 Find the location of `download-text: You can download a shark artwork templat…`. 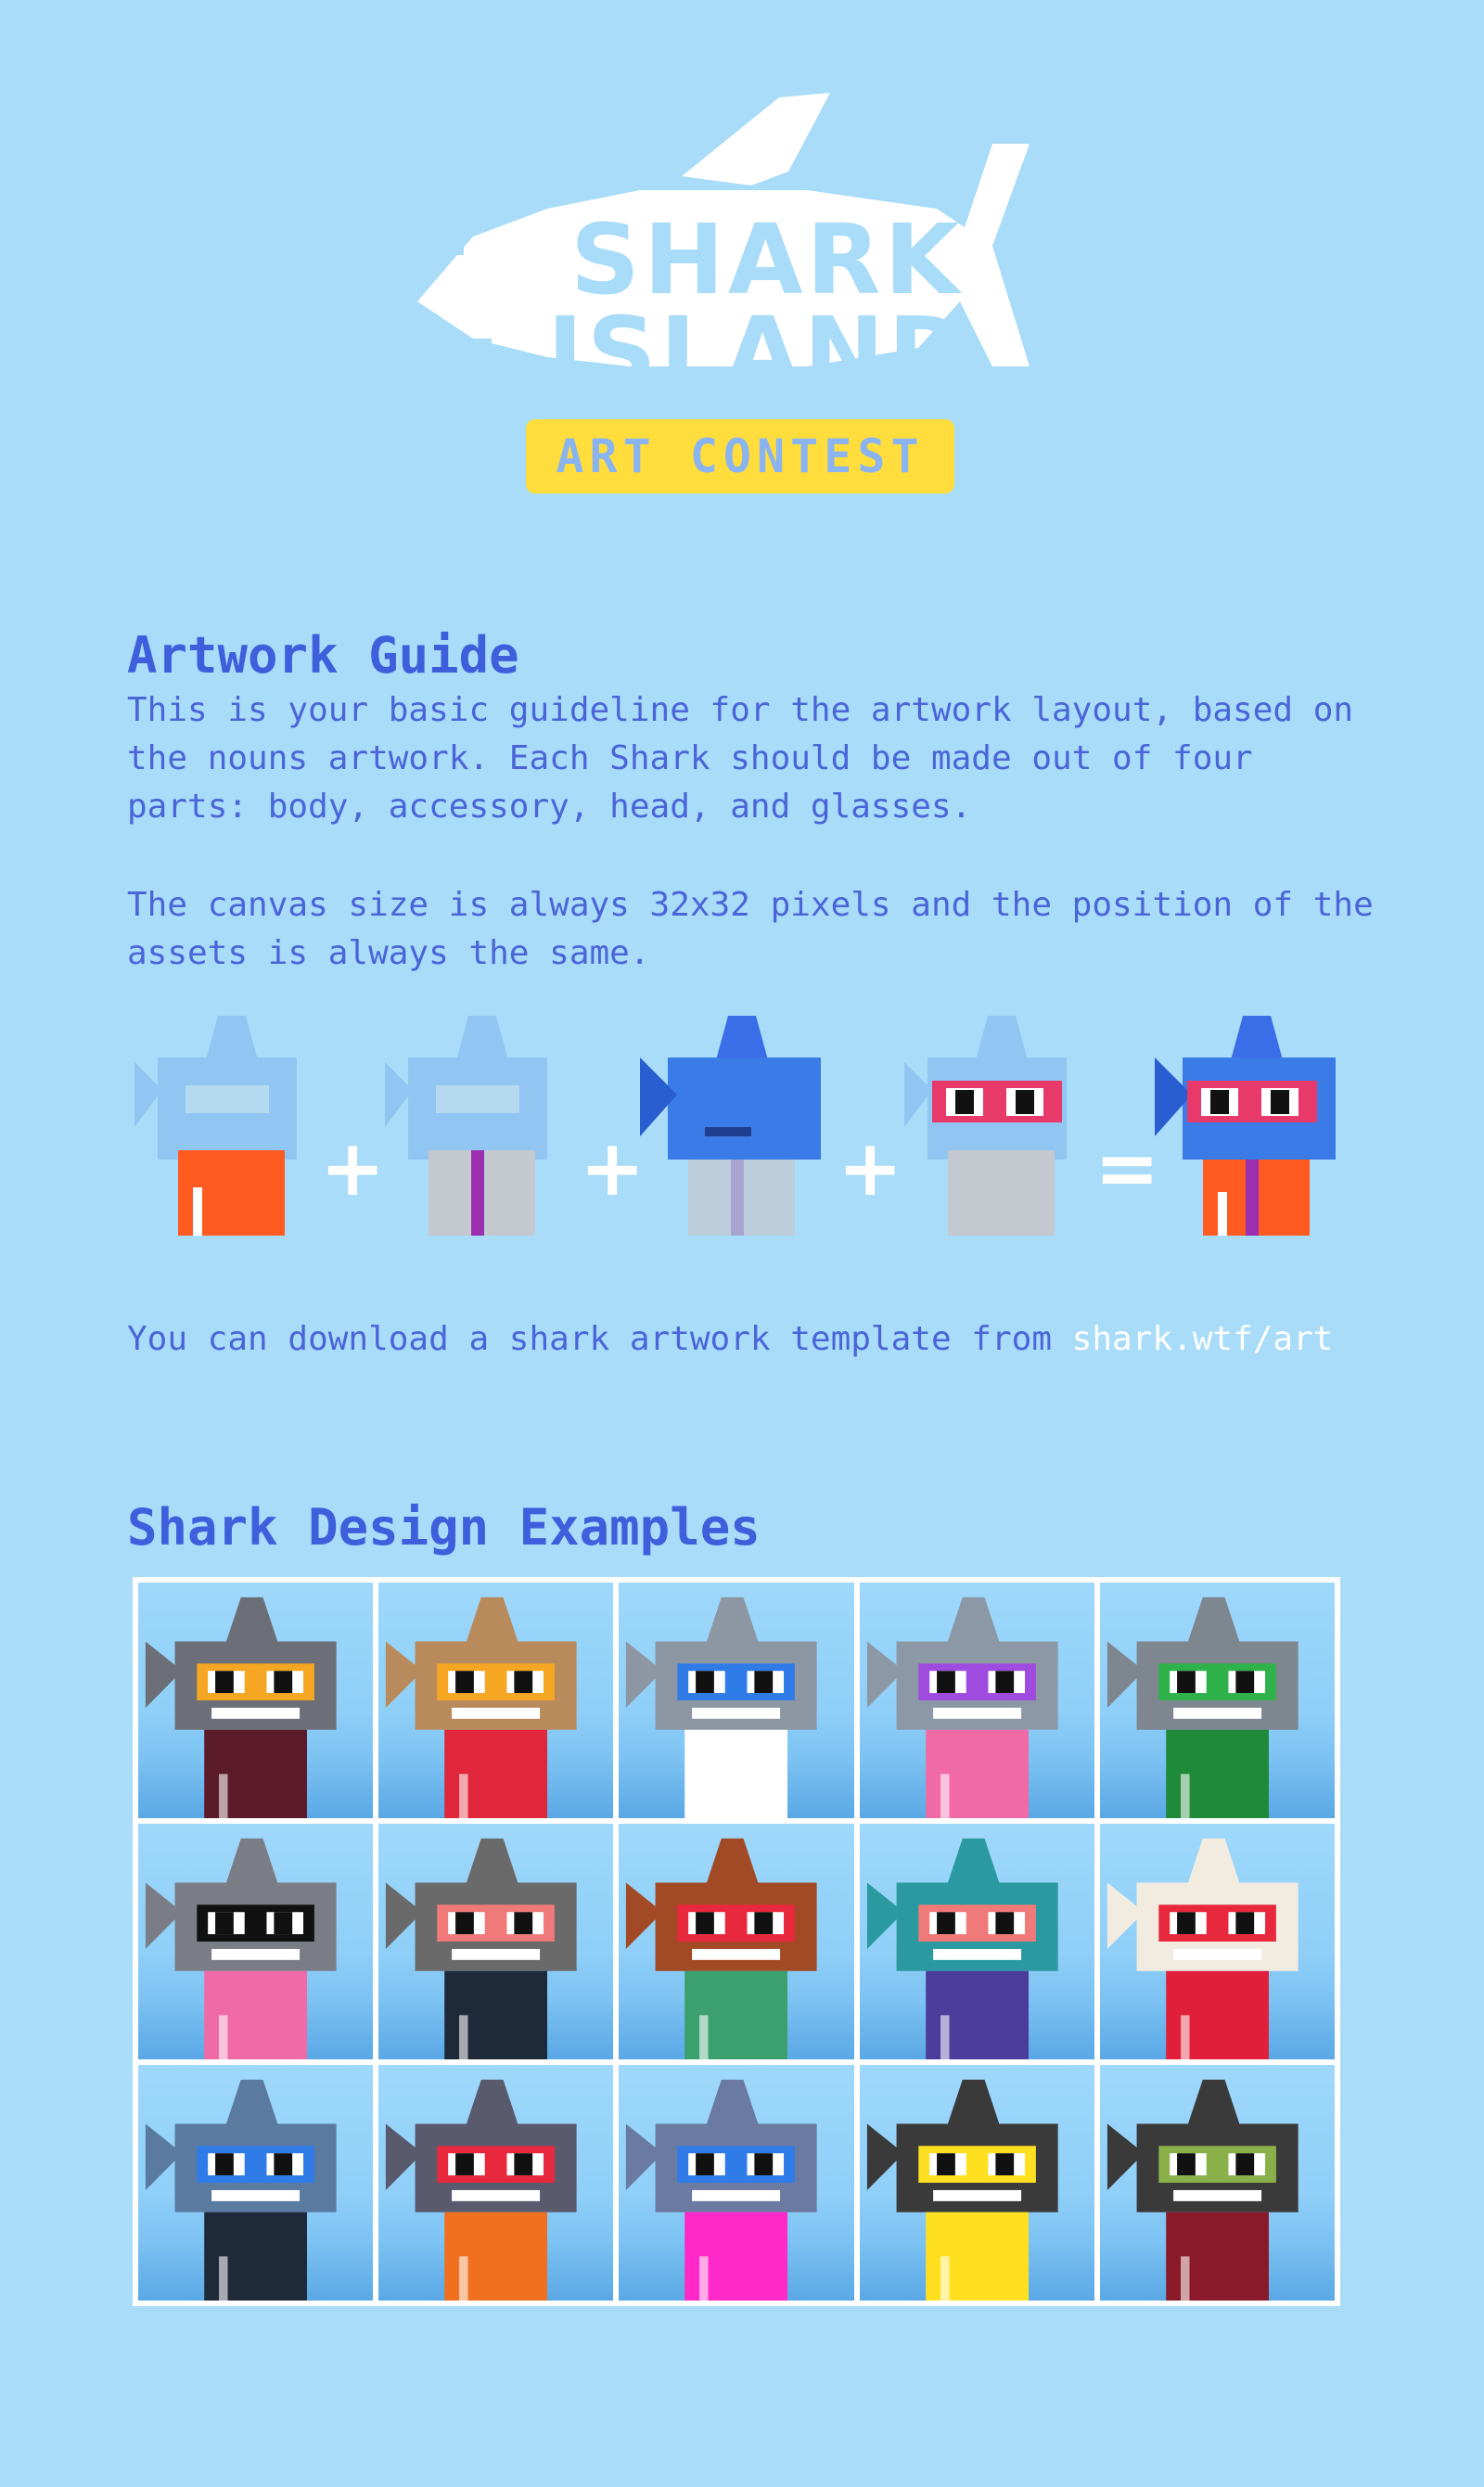

download-text: You can download a shark artwork templat… is located at coordinates (599, 1339).